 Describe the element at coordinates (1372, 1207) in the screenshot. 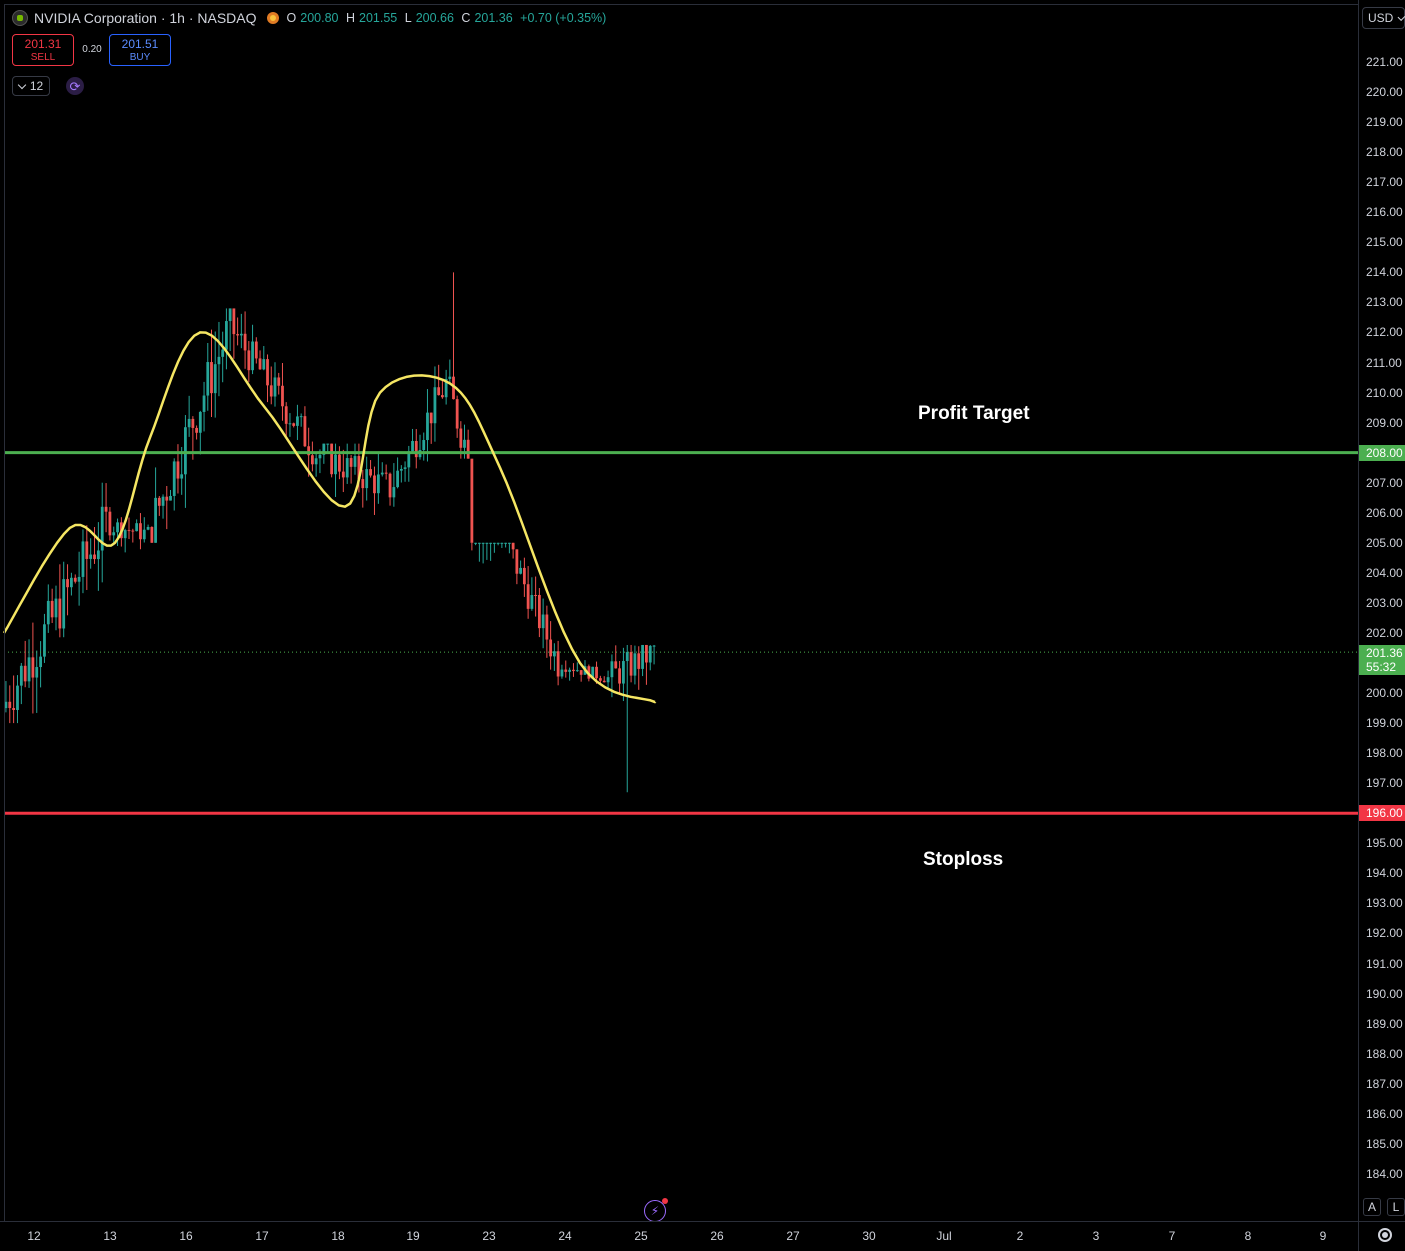

I see `auto-scale-button: A` at that location.